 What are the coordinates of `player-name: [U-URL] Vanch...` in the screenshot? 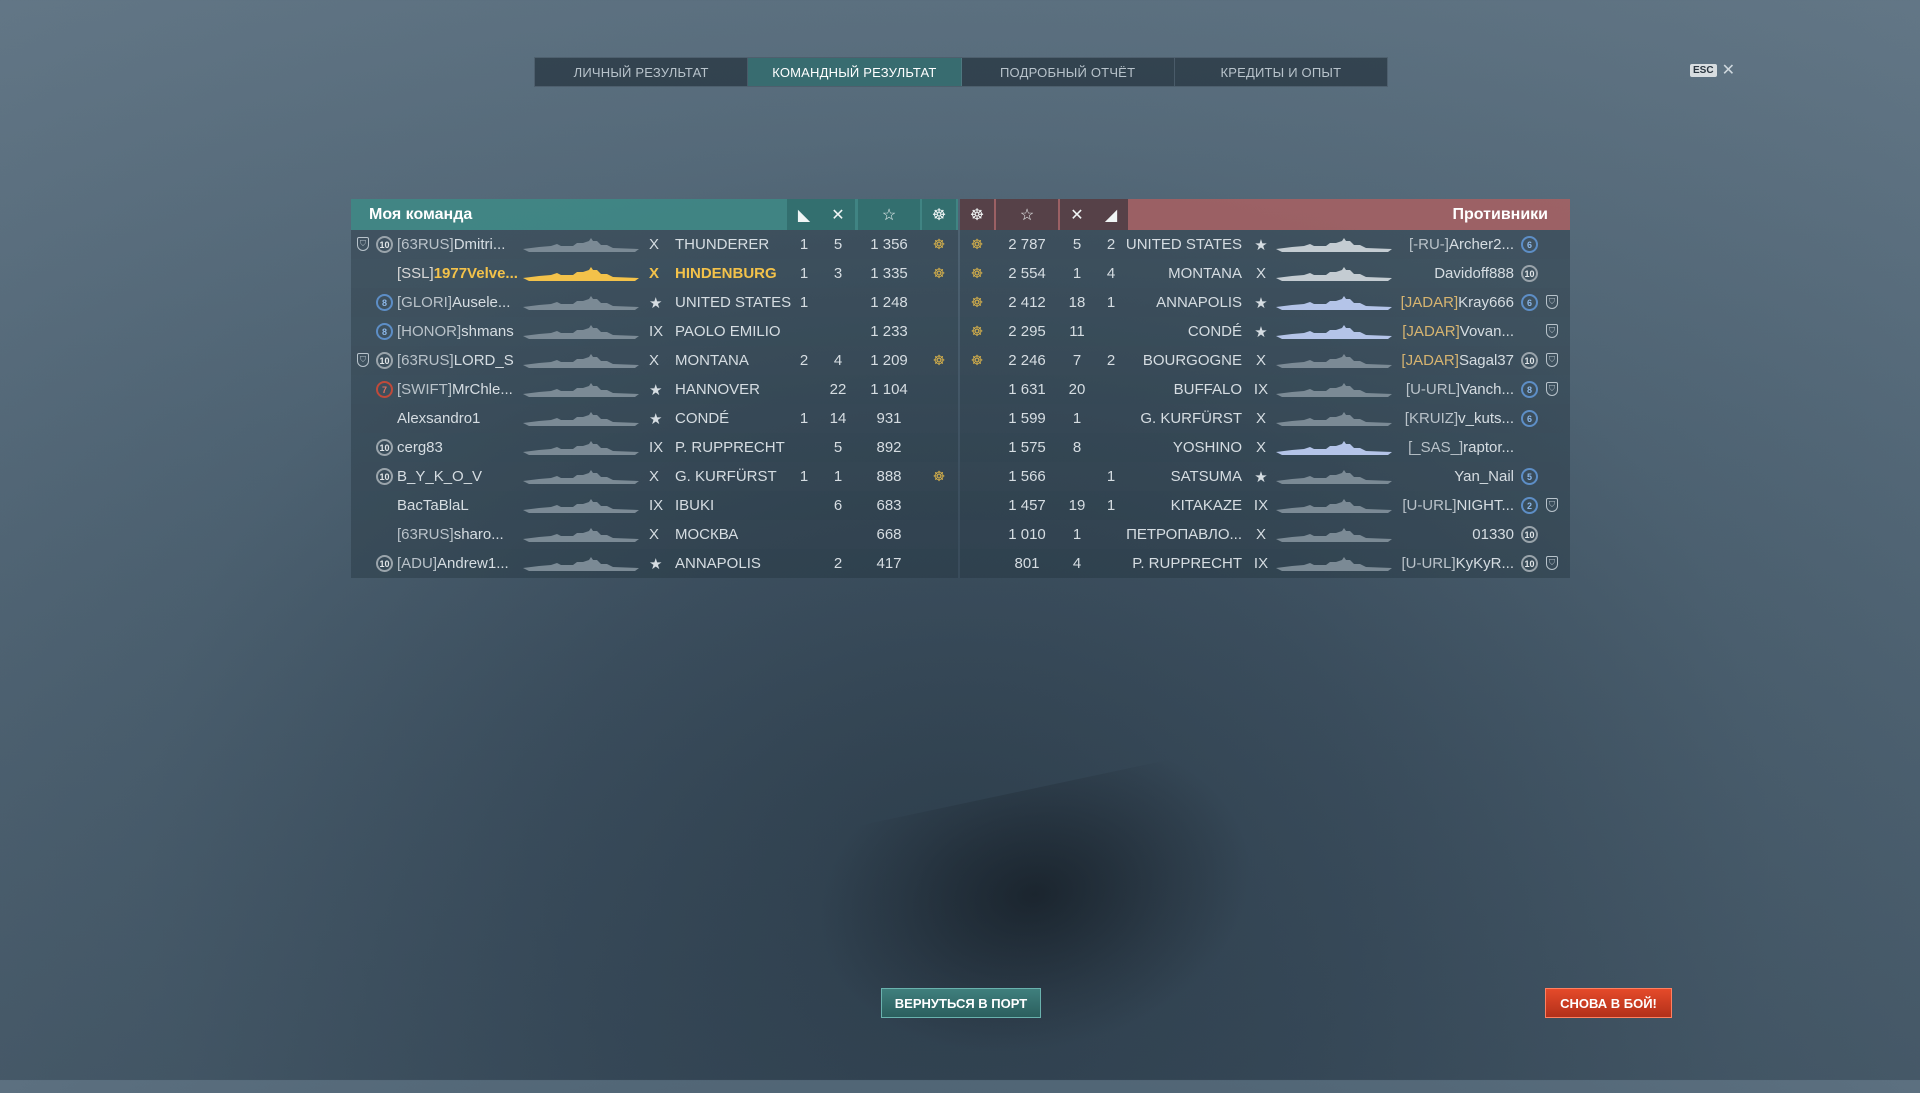 It's located at (1460, 389).